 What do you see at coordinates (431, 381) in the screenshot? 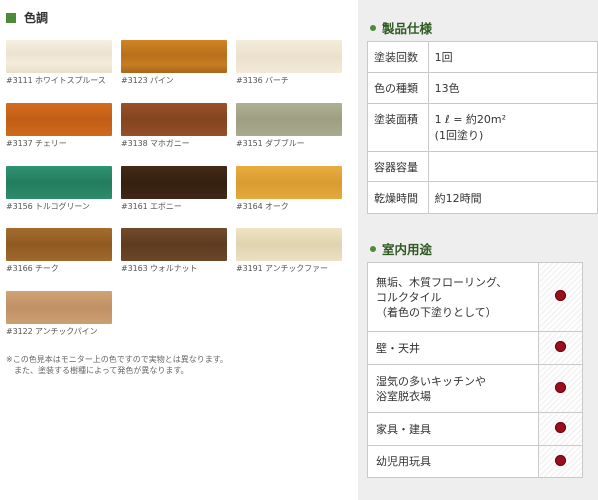
I see `use-label-line: 湿気の多いキッチンや` at bounding box center [431, 381].